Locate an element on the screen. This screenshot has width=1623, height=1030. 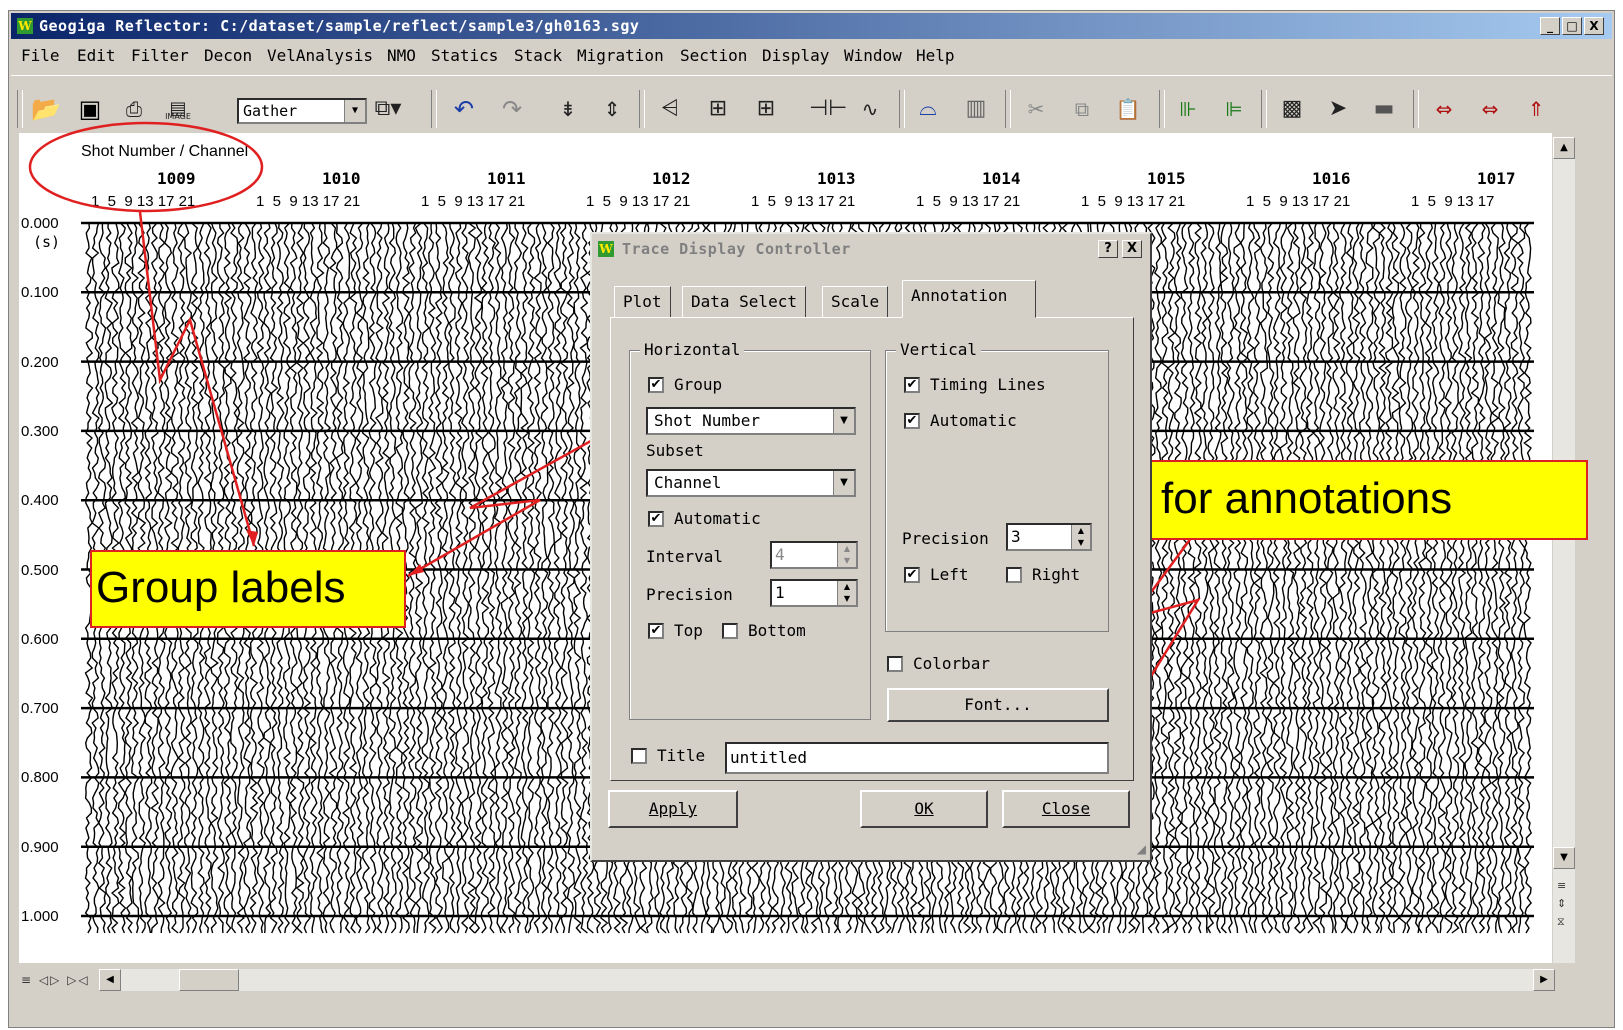
menu-filter: Filter is located at coordinates (160, 55).